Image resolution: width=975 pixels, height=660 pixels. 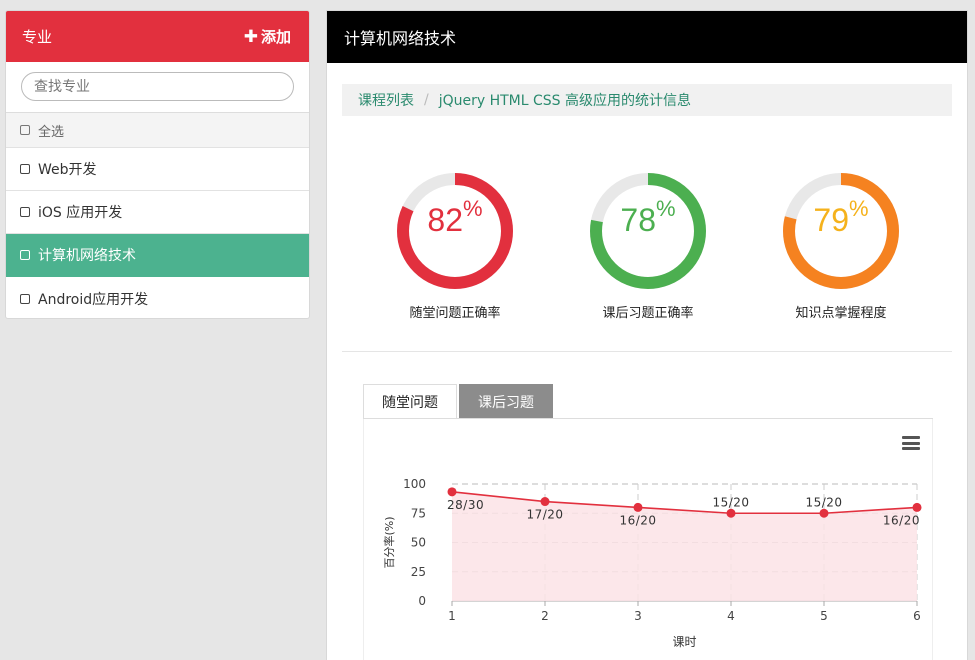 I want to click on gauge-value: 82%, so click(x=455, y=217).